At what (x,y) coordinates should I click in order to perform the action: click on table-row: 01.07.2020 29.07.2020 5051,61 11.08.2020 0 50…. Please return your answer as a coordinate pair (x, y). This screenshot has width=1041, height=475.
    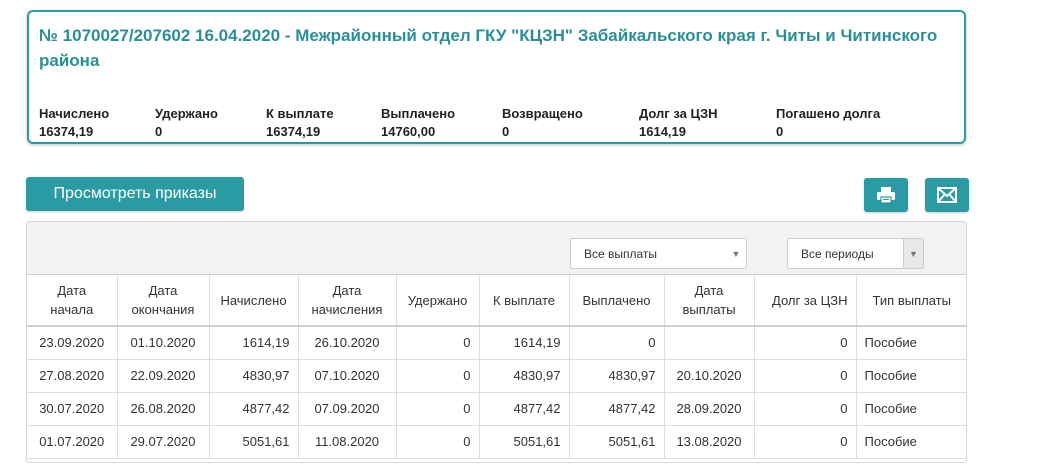
    Looking at the image, I should click on (496, 442).